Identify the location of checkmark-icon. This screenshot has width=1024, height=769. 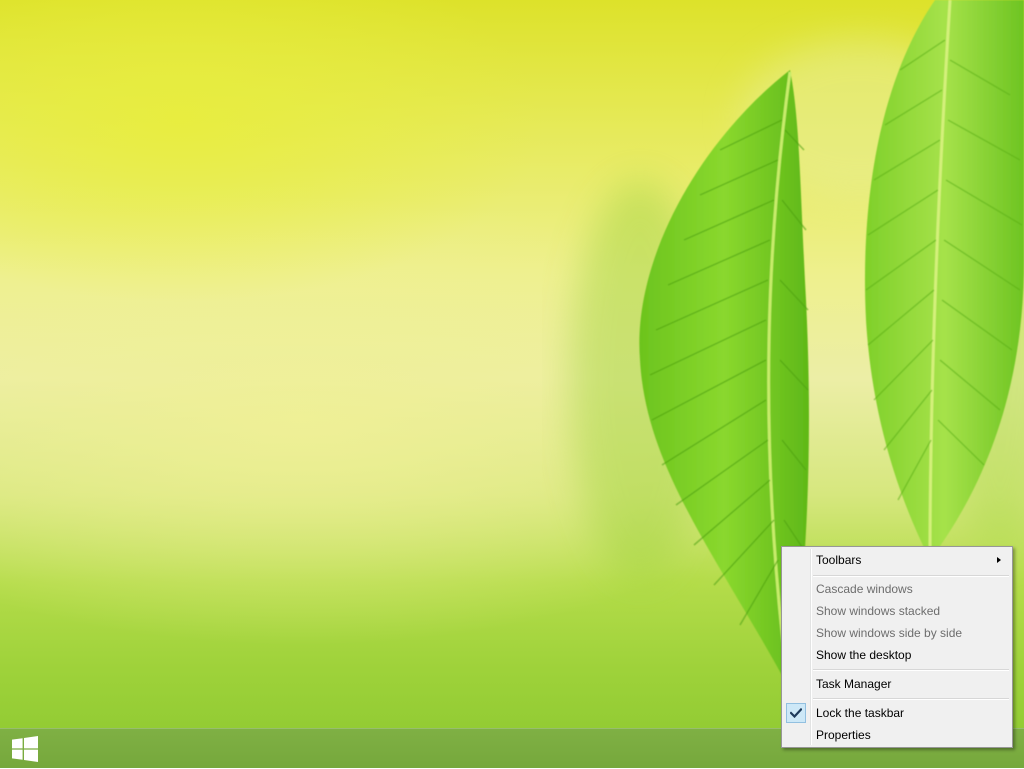
(796, 713).